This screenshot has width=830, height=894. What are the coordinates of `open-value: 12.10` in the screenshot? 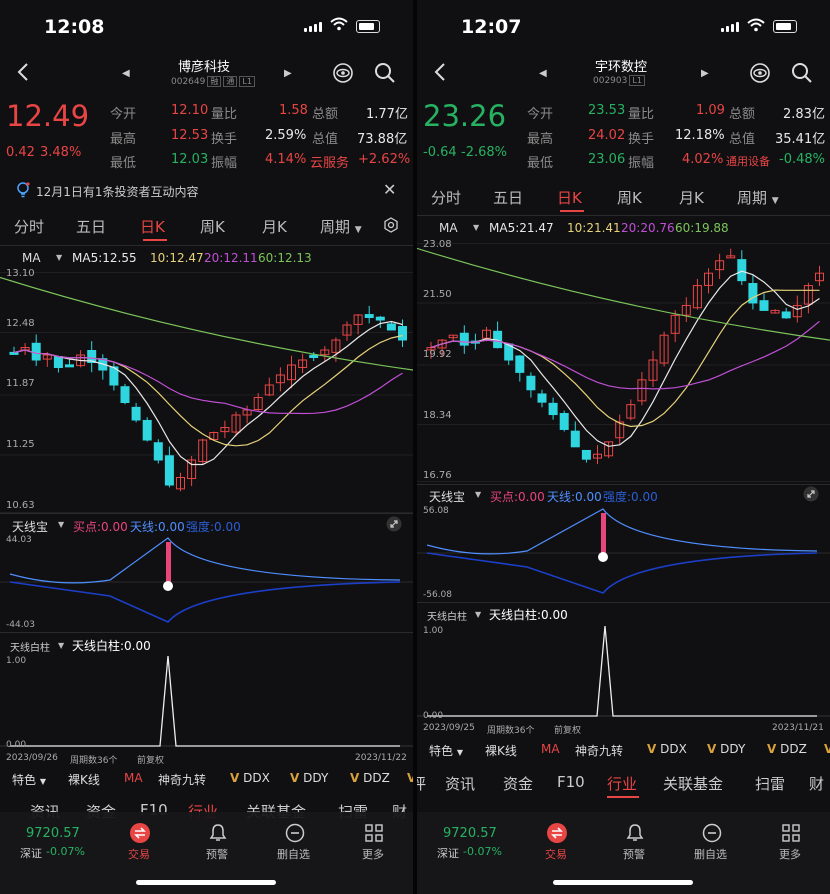 It's located at (190, 110).